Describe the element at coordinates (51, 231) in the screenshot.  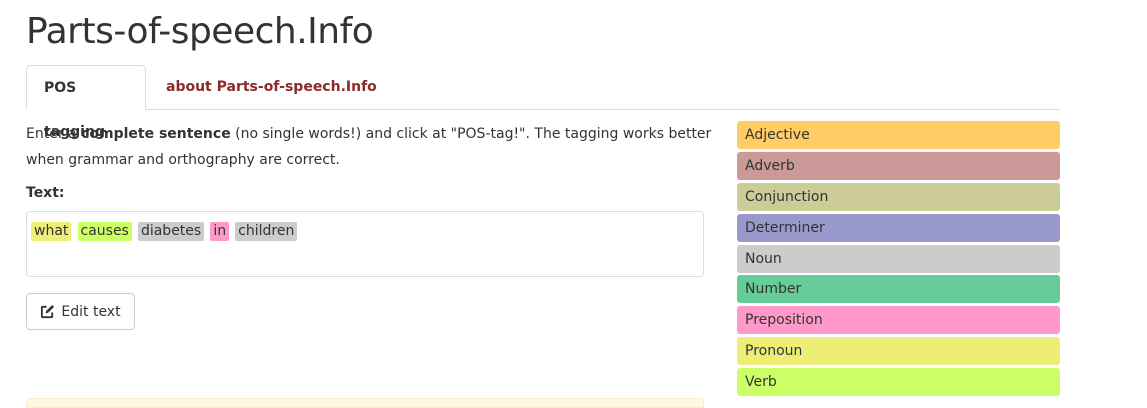
I see `tagged-word: what` at that location.